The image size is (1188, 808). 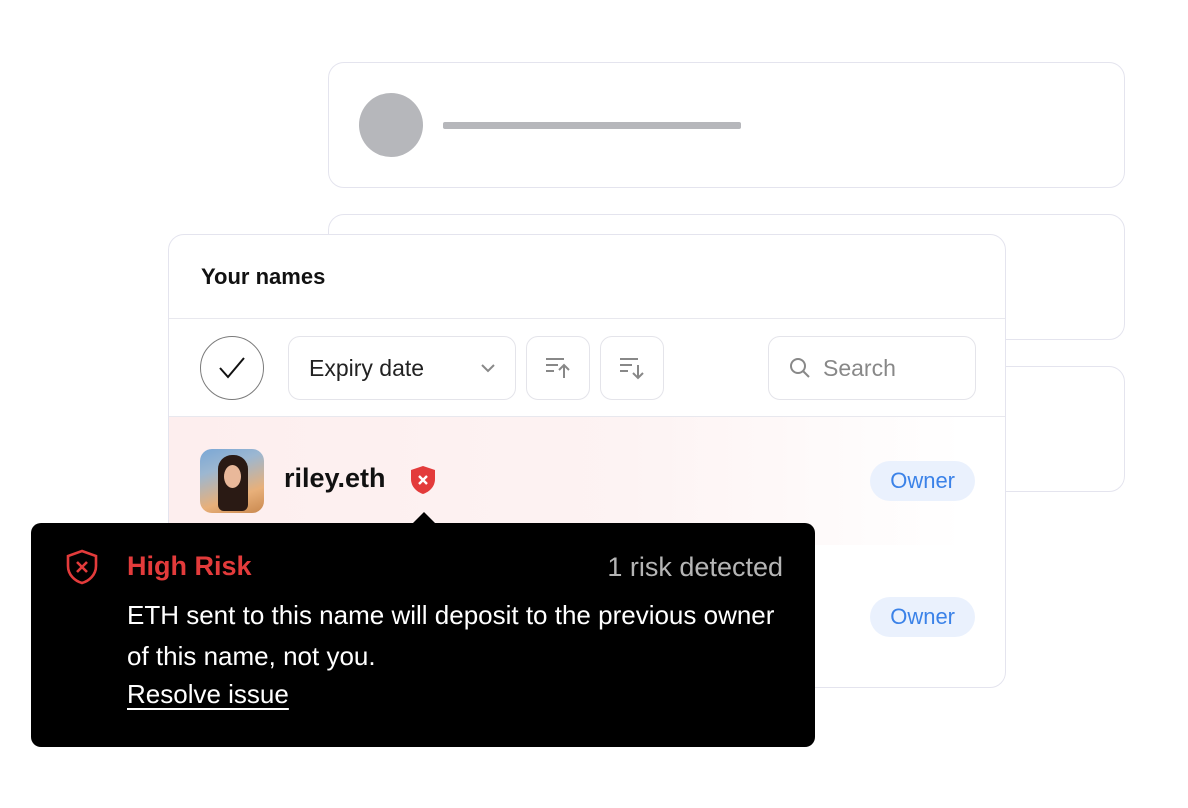 What do you see at coordinates (800, 368) in the screenshot?
I see `search-icon` at bounding box center [800, 368].